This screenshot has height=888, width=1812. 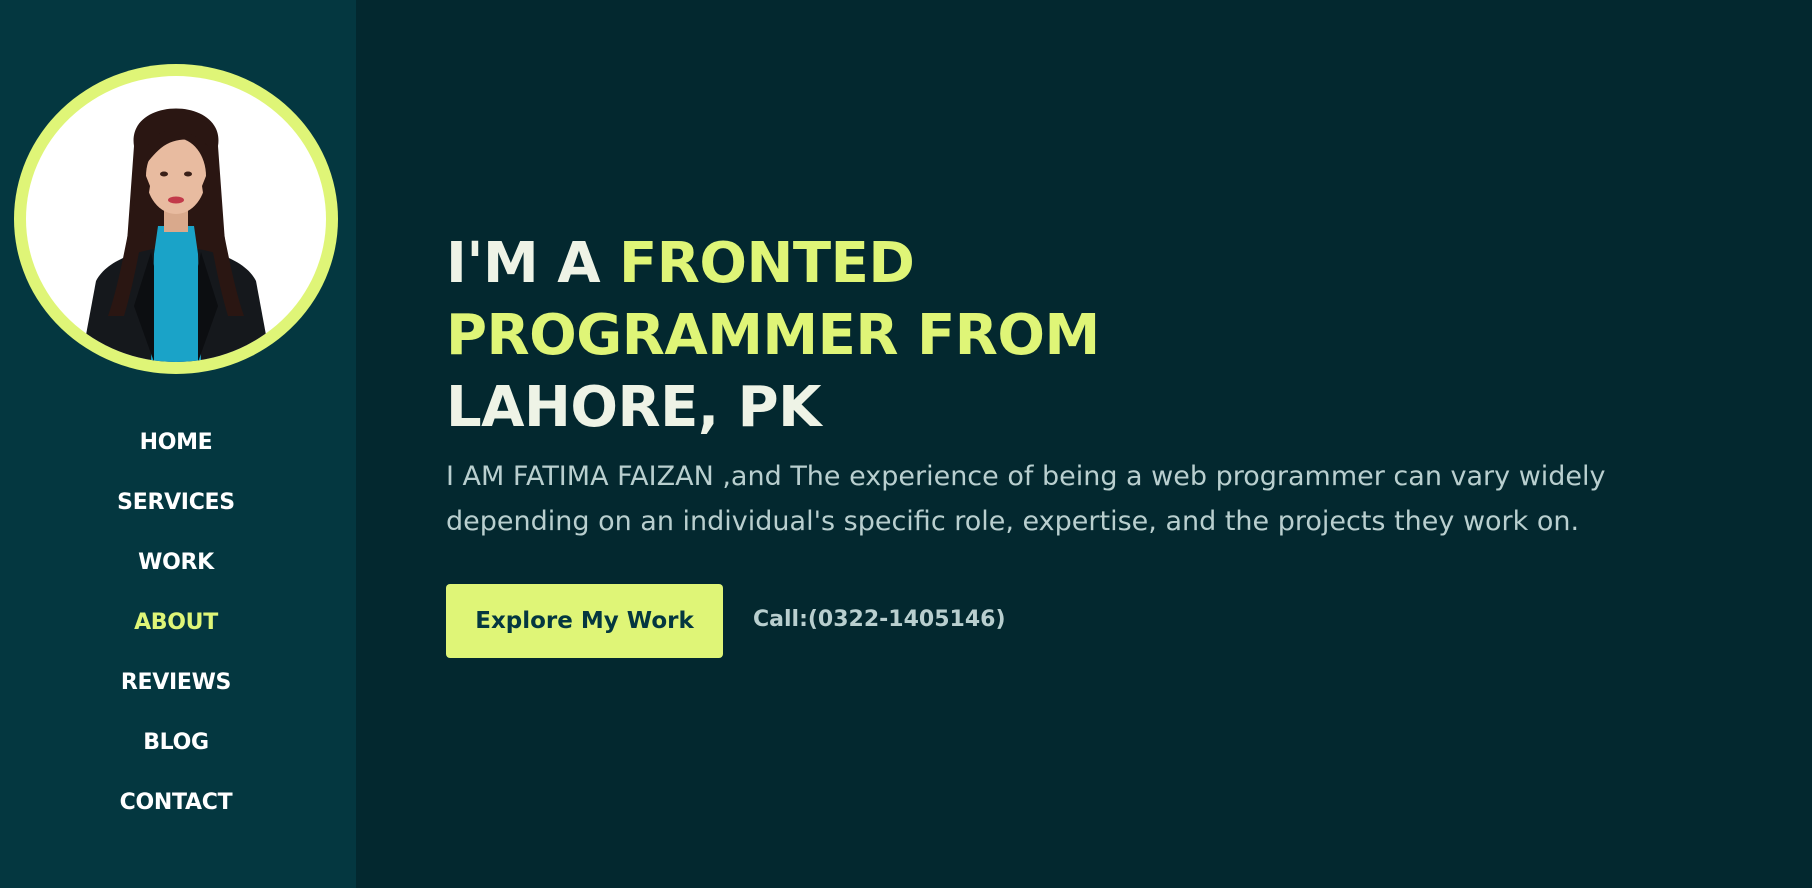 What do you see at coordinates (176, 802) in the screenshot?
I see `nav-link-contact: CONTACT` at bounding box center [176, 802].